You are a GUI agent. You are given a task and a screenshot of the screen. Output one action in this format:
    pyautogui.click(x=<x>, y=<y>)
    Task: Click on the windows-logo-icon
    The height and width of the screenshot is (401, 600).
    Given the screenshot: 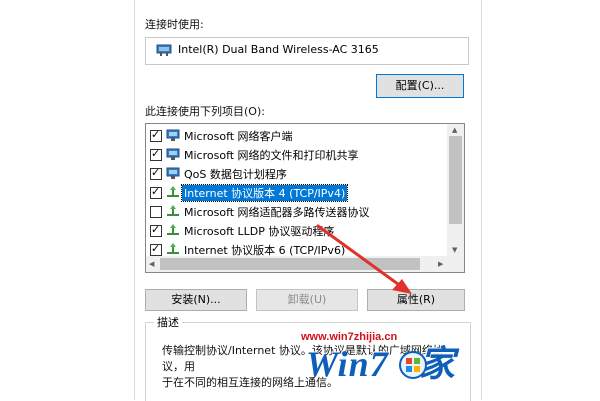 What is the action you would take?
    pyautogui.click(x=413, y=365)
    